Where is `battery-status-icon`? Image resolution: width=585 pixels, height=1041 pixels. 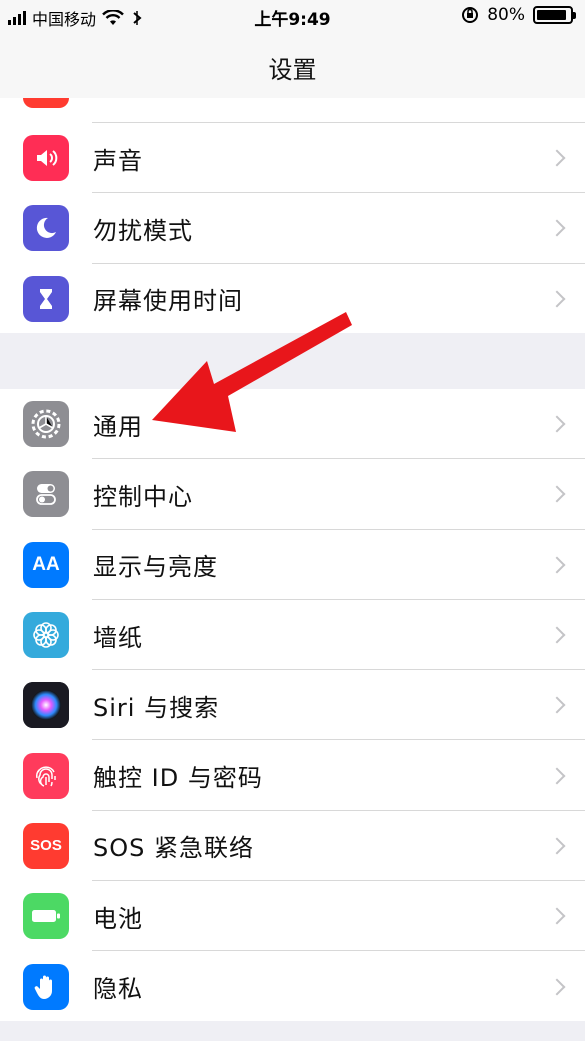 battery-status-icon is located at coordinates (554, 15).